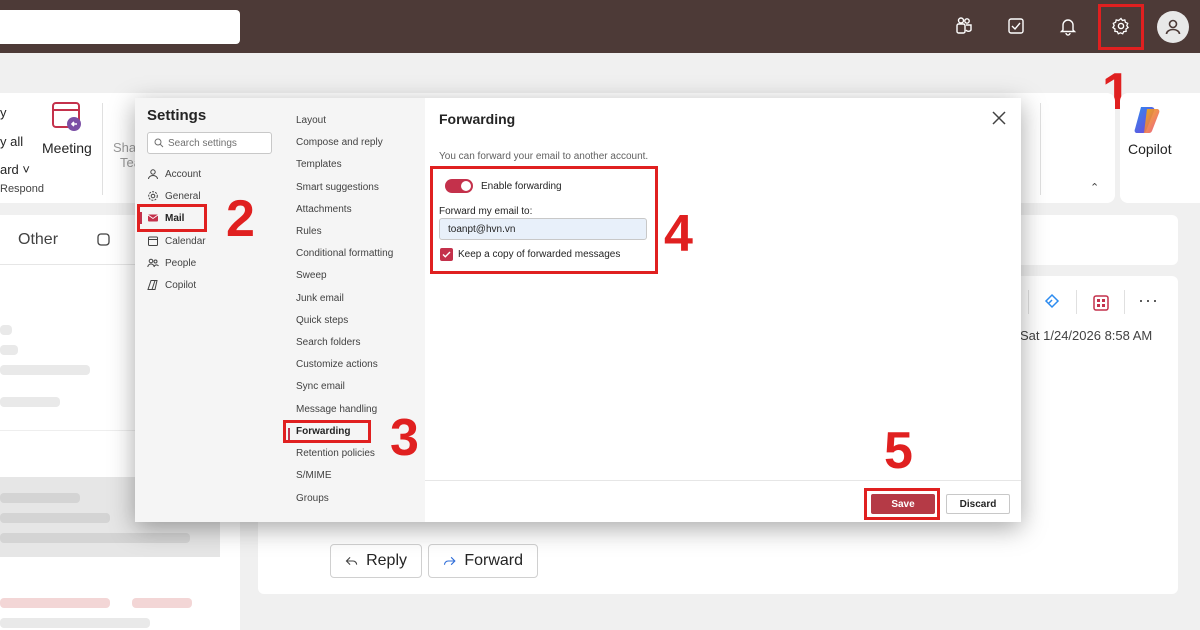  Describe the element at coordinates (319, 164) in the screenshot. I see `settings-subitem-templates: Templates` at that location.